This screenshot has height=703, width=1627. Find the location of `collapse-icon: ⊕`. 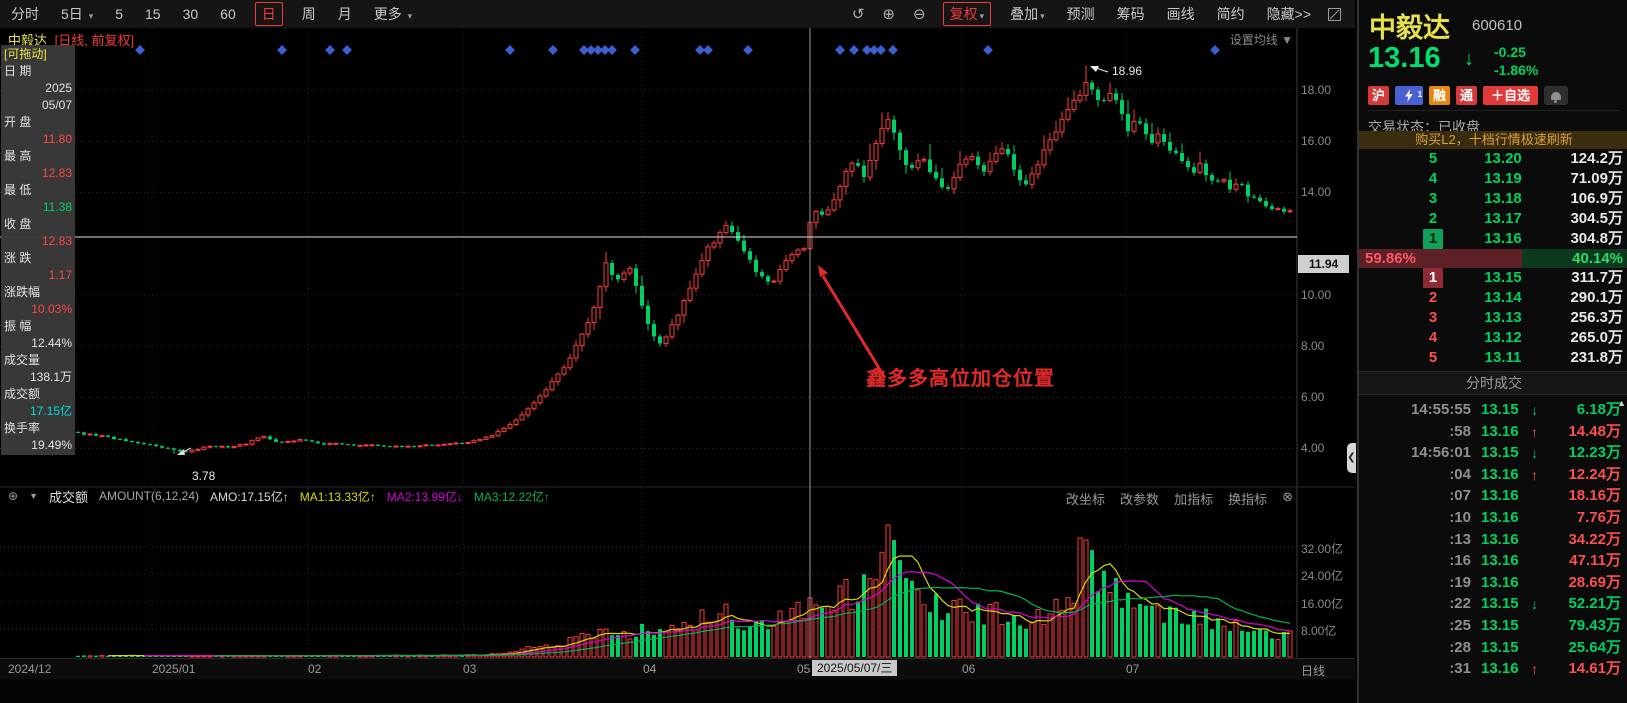

collapse-icon: ⊕ is located at coordinates (13, 496).